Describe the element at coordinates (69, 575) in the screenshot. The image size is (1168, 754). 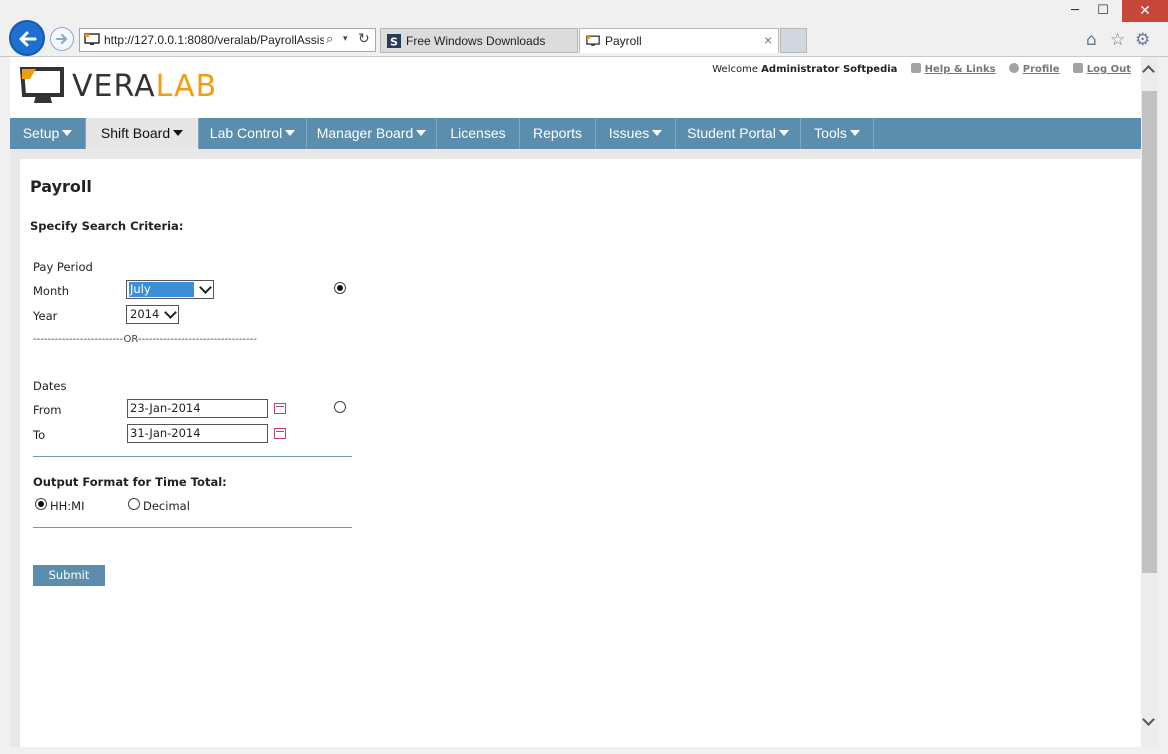
I see `submit-button: Submit` at that location.